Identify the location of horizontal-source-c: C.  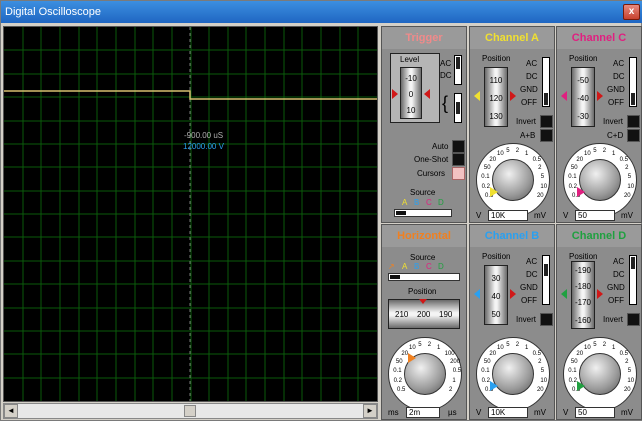
(429, 266).